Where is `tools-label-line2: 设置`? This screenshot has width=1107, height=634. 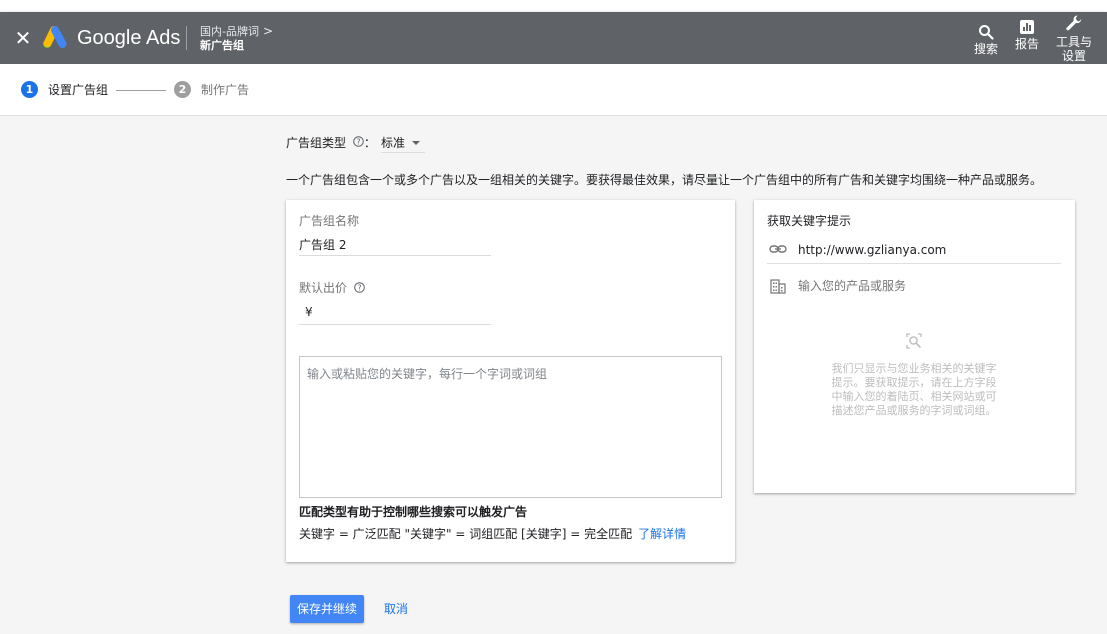 tools-label-line2: 设置 is located at coordinates (1073, 56).